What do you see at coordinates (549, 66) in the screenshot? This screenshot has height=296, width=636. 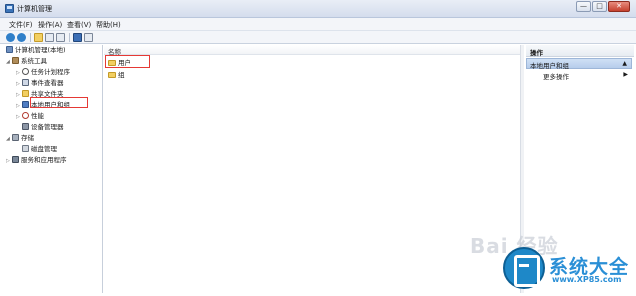 I see `action-group-label: 本地用户和组` at bounding box center [549, 66].